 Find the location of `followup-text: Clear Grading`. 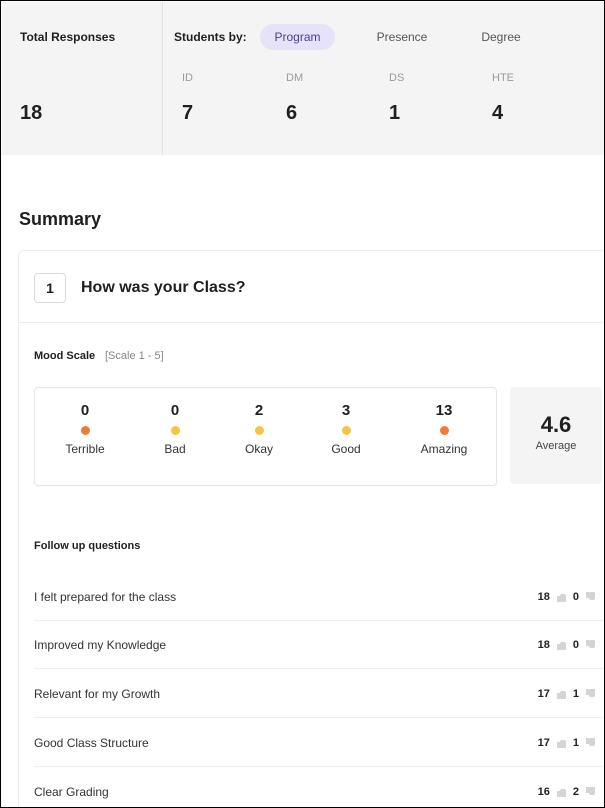

followup-text: Clear Grading is located at coordinates (71, 792).